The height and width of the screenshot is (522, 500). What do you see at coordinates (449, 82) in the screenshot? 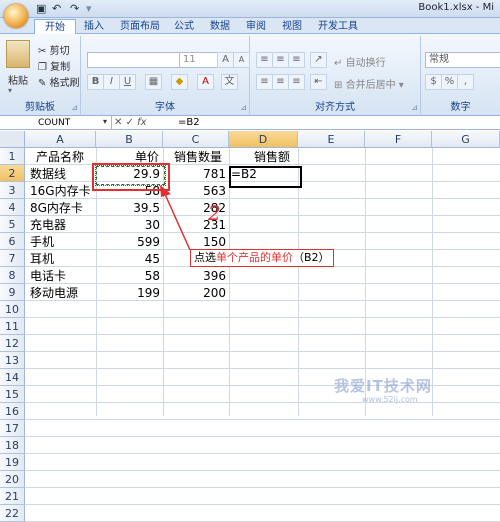
I see `percent-icon: %` at bounding box center [449, 82].